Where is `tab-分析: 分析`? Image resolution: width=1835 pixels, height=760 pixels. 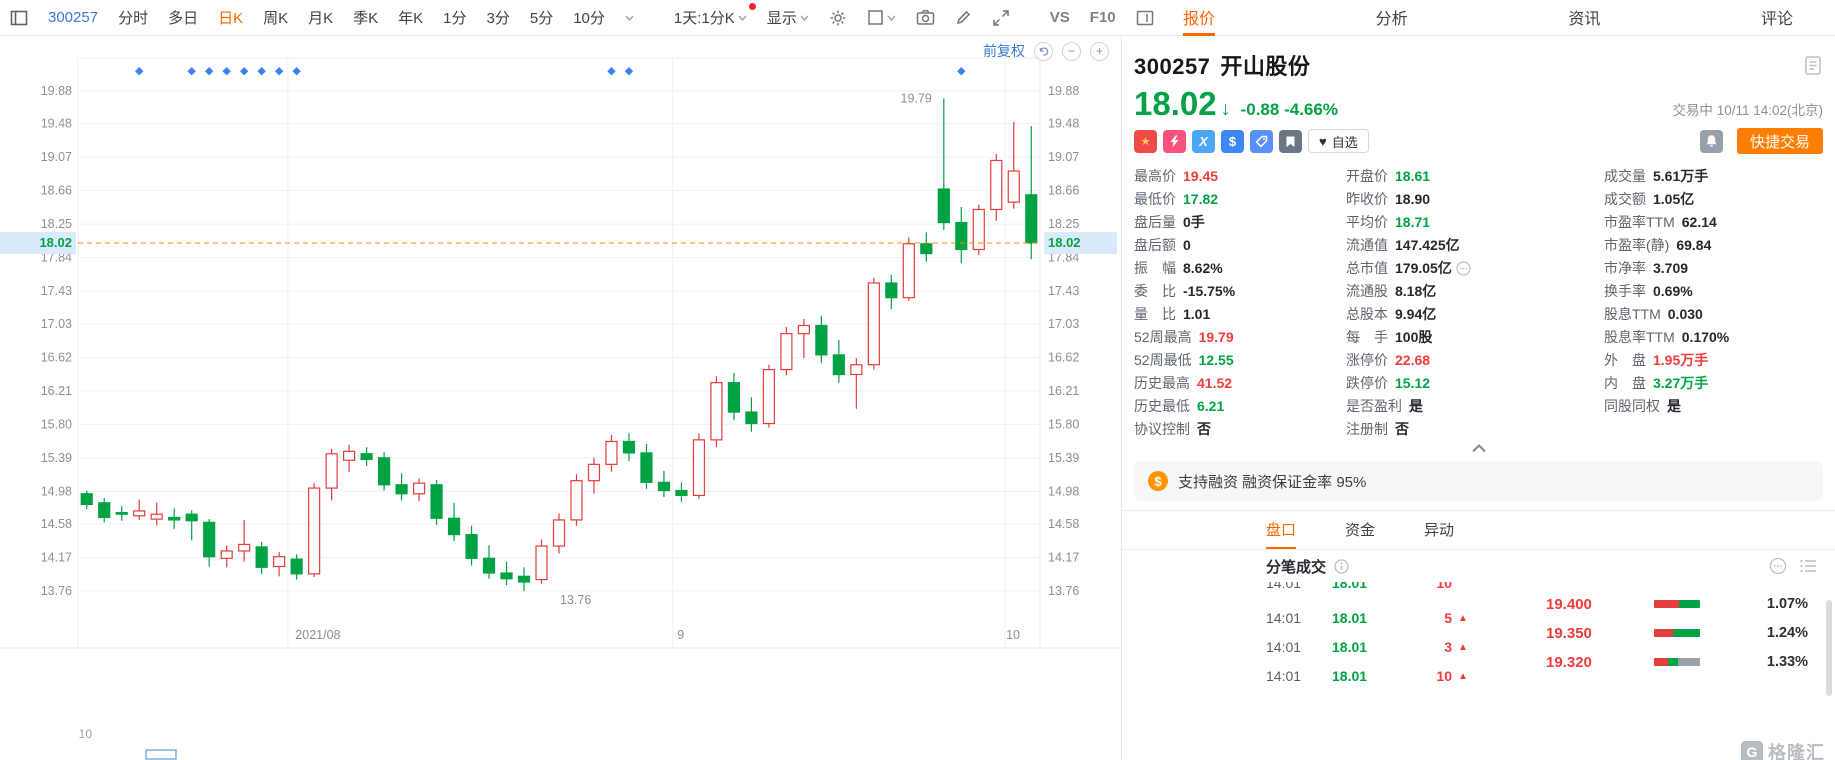
tab-分析: 分析 is located at coordinates (1392, 18).